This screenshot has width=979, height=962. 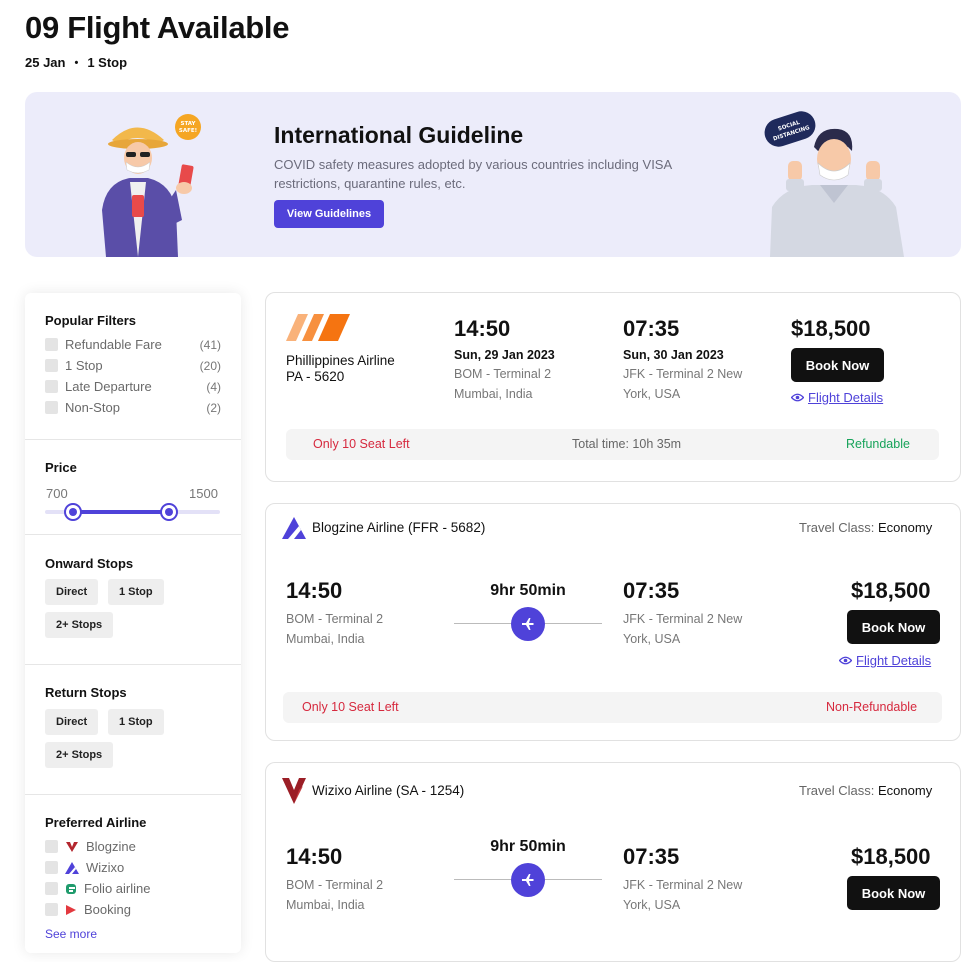 I want to click on flight-code: PA - 5620, so click(x=315, y=376).